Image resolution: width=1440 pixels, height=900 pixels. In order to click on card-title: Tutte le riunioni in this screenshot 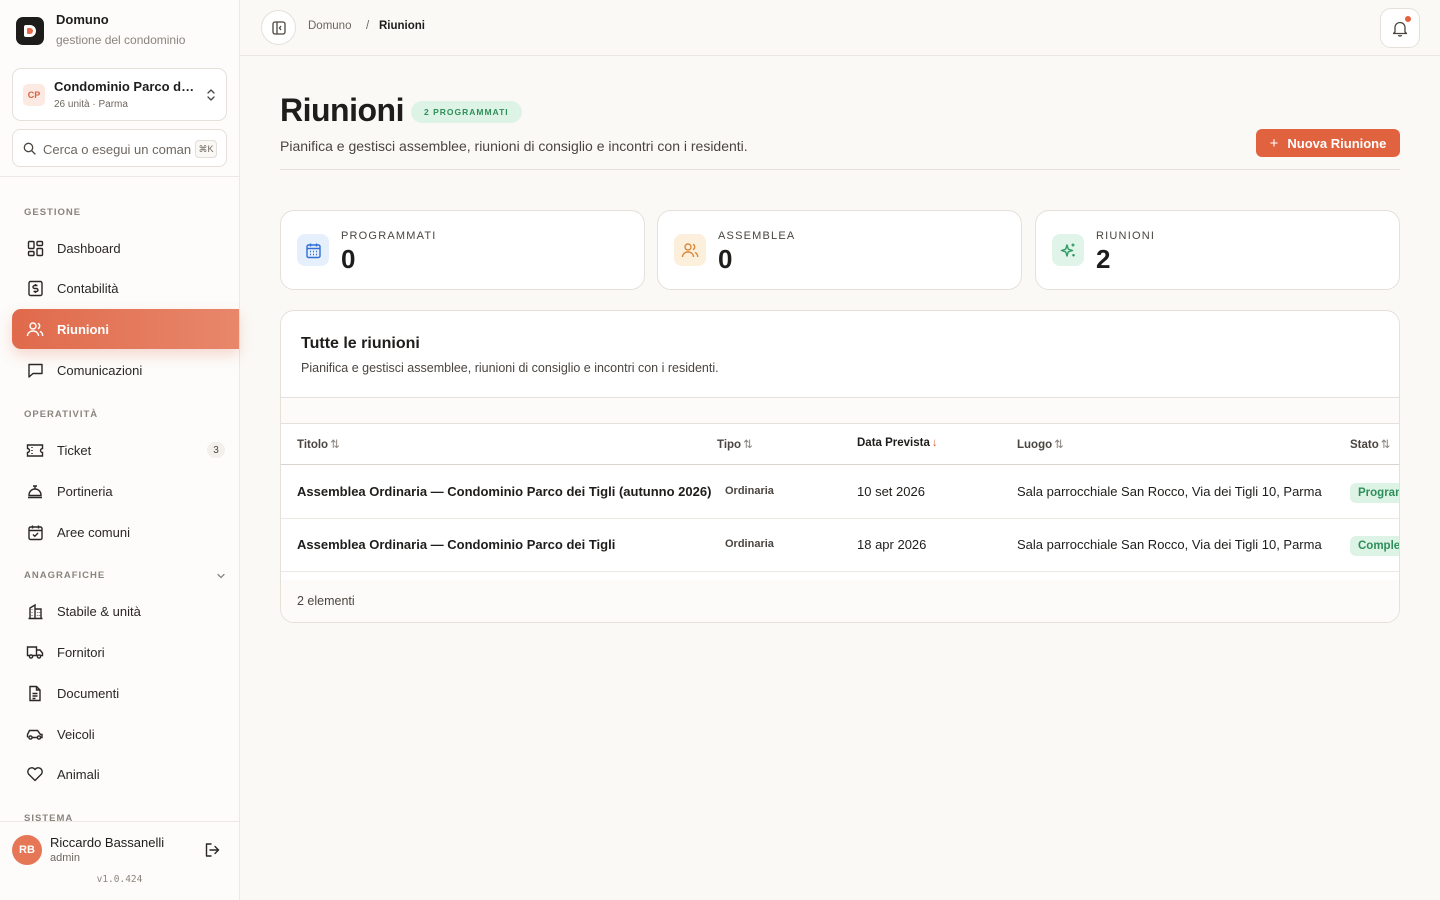, I will do `click(360, 343)`.